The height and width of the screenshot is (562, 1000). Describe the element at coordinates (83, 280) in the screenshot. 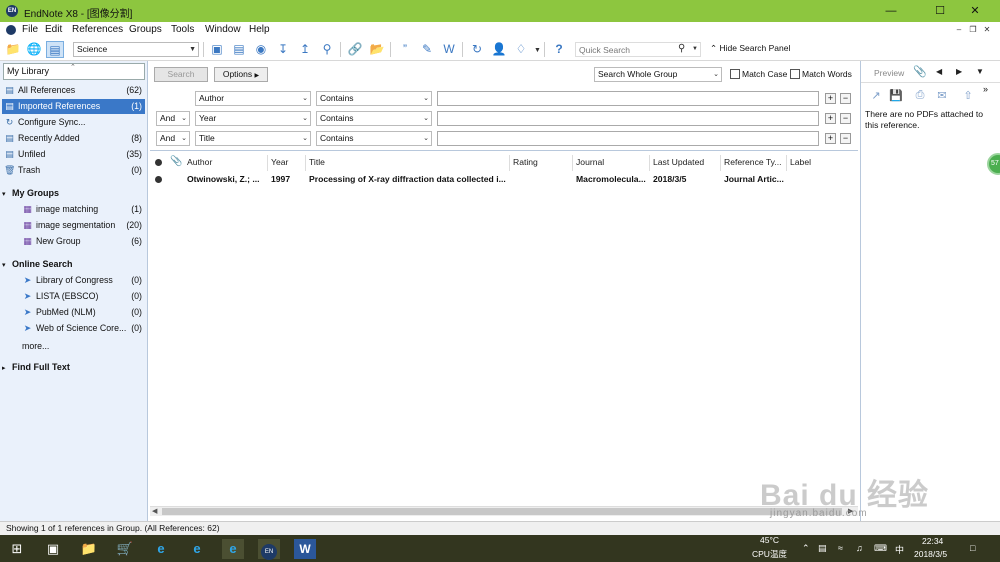

I see `online-library-of-congress: ➤ Library of Congress (0)` at that location.